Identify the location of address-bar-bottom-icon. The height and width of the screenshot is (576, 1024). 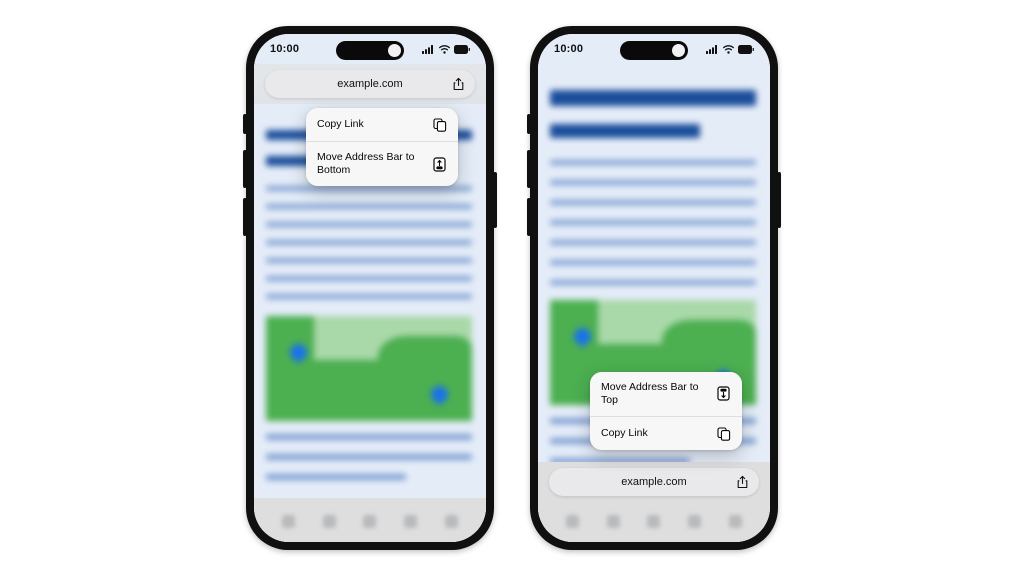
(439, 164).